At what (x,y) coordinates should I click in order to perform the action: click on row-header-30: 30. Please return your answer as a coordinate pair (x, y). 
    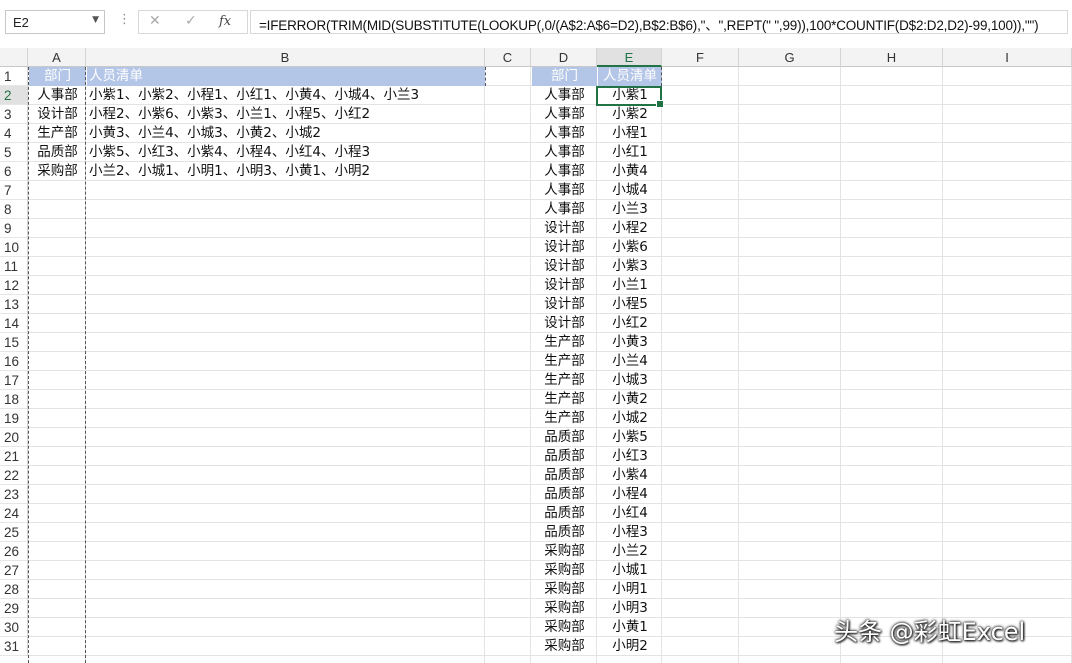
    Looking at the image, I should click on (14, 627).